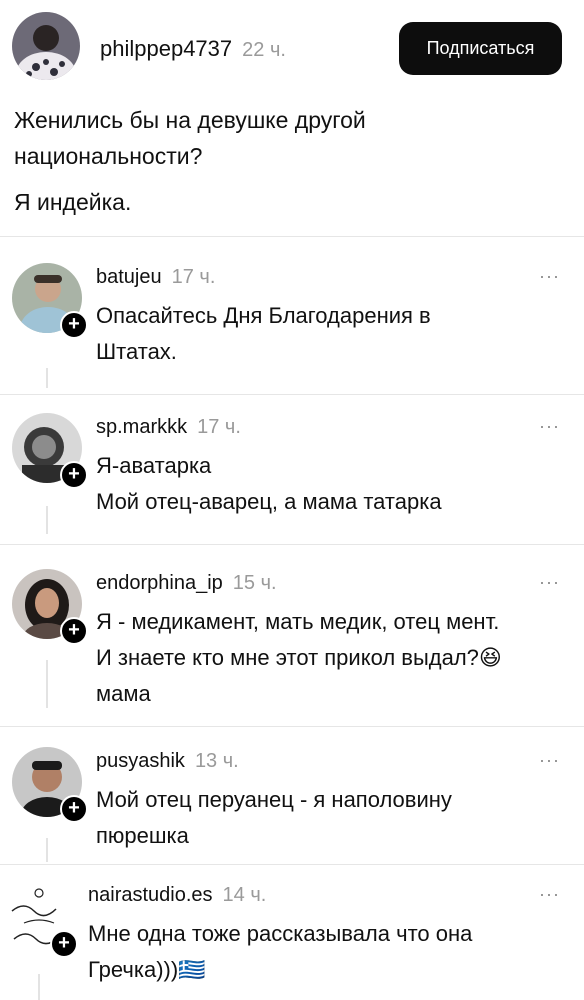 Image resolution: width=584 pixels, height=1000 pixels. What do you see at coordinates (159, 583) in the screenshot?
I see `comment-username: endorphina_ip` at bounding box center [159, 583].